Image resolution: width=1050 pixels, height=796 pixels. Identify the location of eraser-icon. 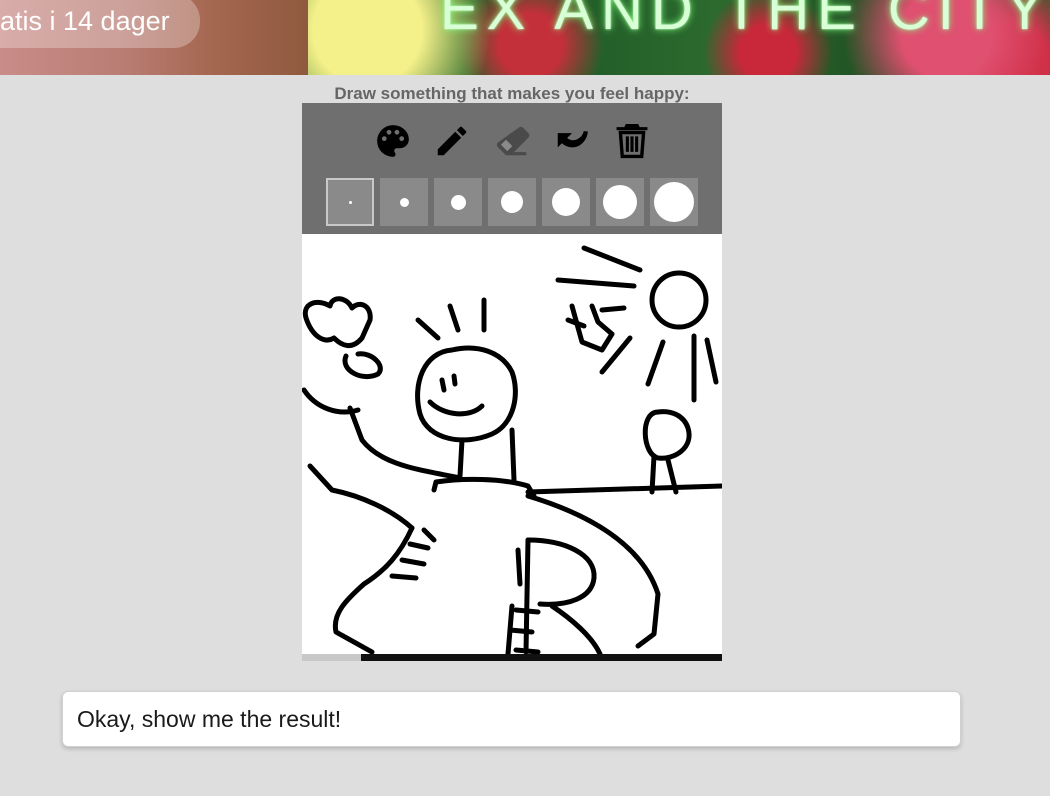
(512, 141).